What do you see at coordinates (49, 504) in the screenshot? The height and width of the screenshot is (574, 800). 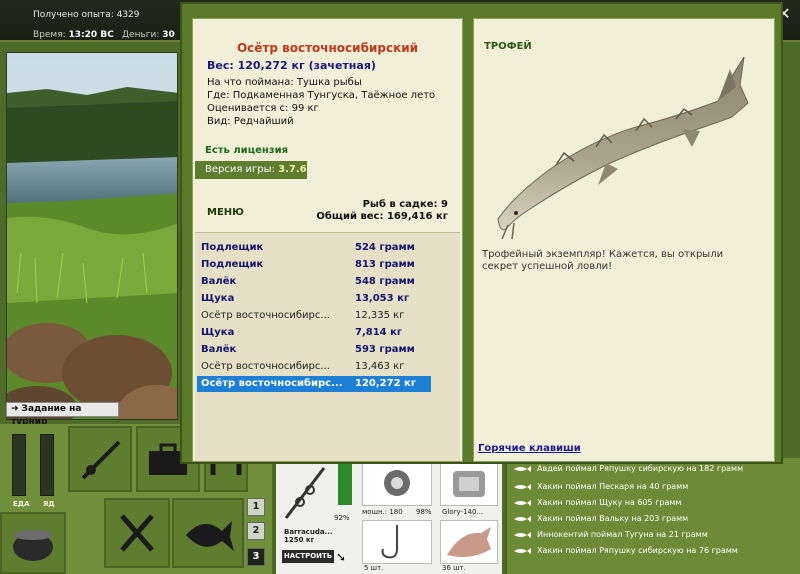 I see `poison-label: ЯД` at bounding box center [49, 504].